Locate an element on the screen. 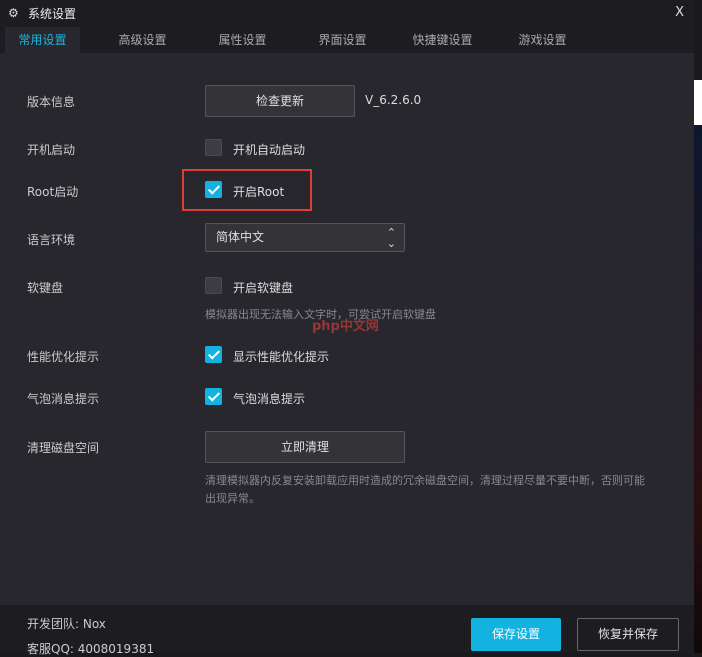 The height and width of the screenshot is (657, 702). keyboard-label: 软键盘 is located at coordinates (45, 288).